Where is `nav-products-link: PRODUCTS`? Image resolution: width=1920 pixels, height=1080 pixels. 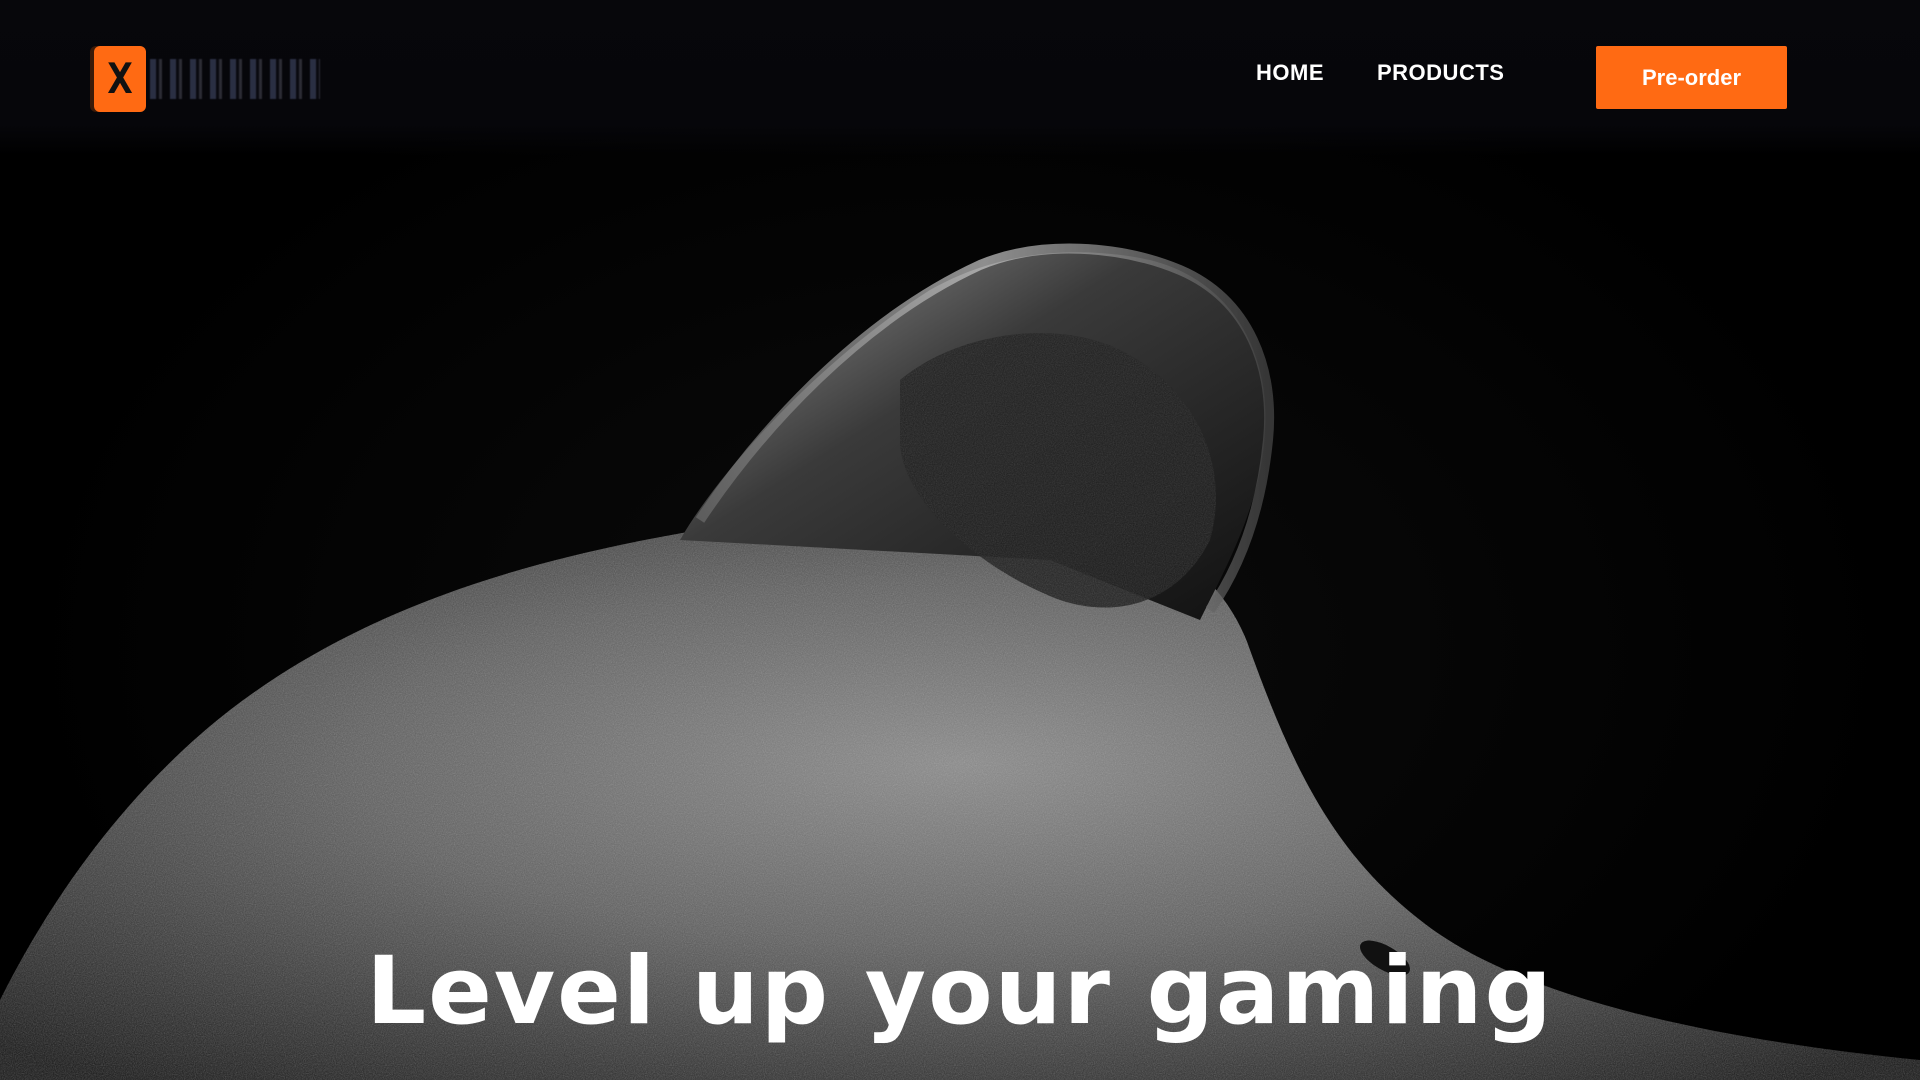
nav-products-link: PRODUCTS is located at coordinates (1440, 73).